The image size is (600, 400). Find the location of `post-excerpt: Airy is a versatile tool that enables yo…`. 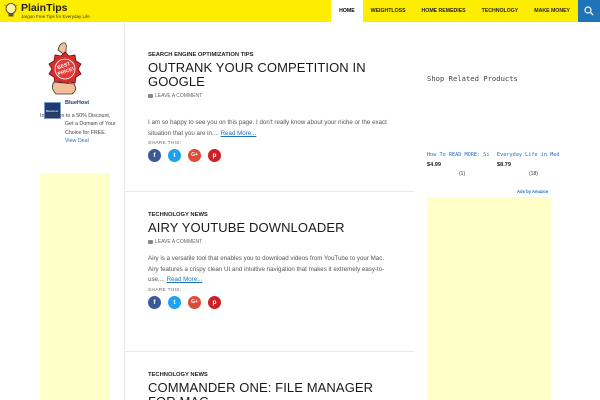

post-excerpt: Airy is a versatile tool that enables yo… is located at coordinates (270, 270).